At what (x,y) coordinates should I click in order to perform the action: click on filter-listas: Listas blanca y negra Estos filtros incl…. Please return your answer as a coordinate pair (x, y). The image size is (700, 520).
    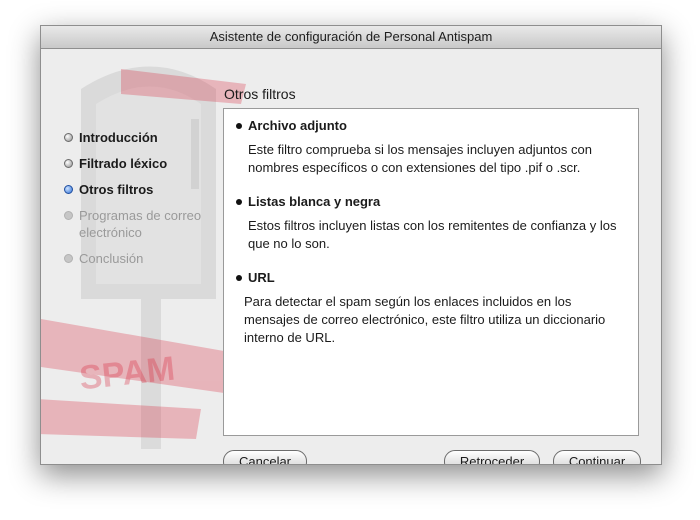
    Looking at the image, I should click on (432, 223).